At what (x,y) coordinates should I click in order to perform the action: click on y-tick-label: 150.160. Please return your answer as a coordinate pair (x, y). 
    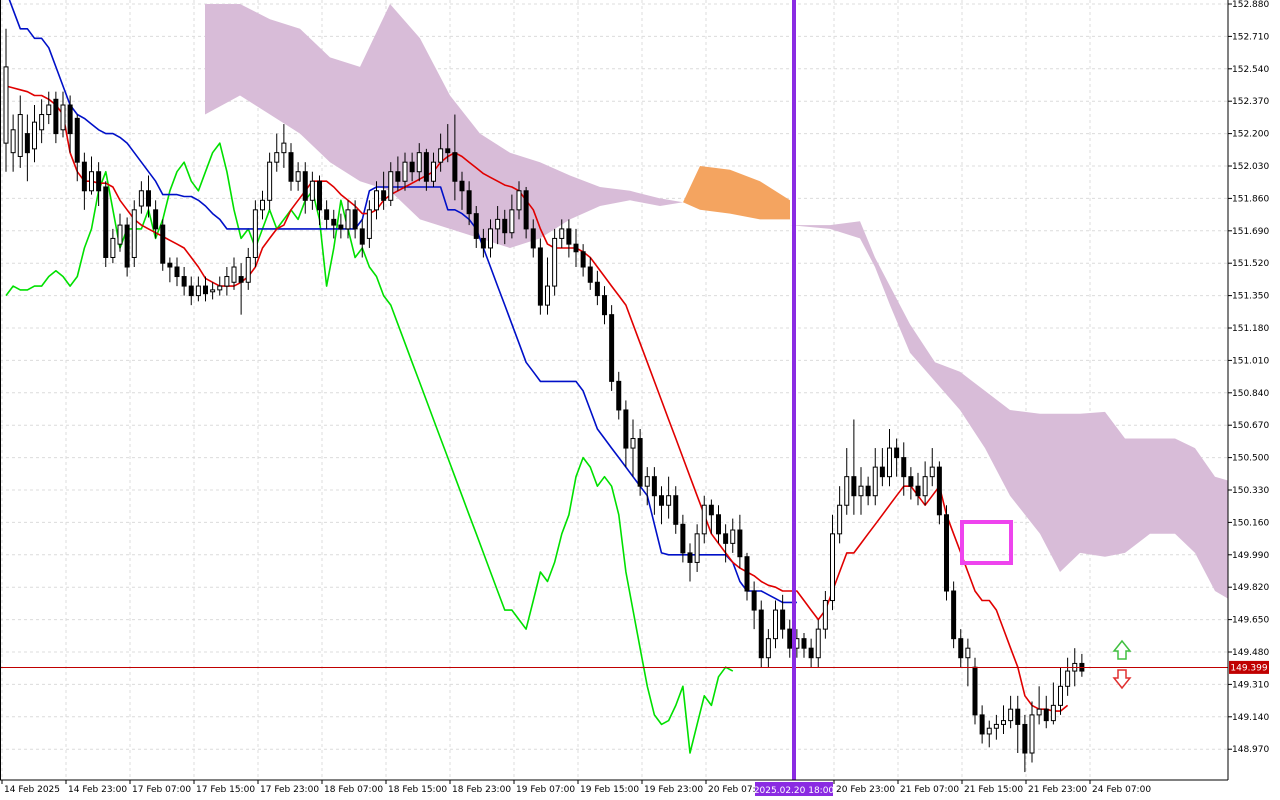
    Looking at the image, I should click on (1250, 523).